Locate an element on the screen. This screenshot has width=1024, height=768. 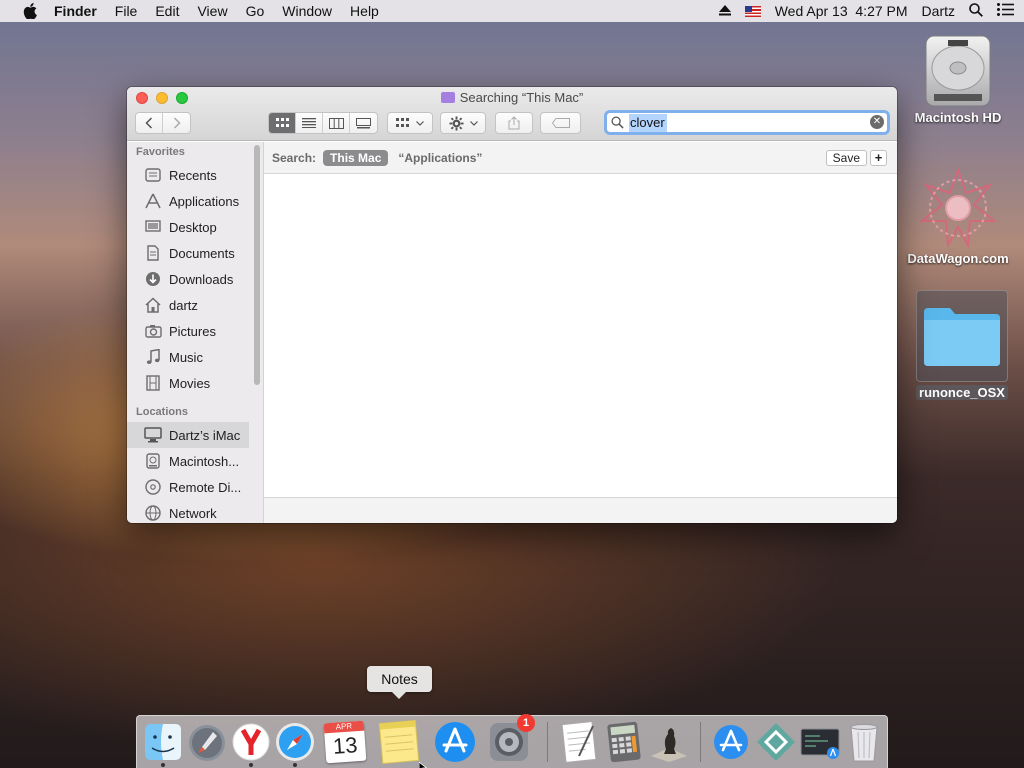
desktop-icon-runonce: runonce_OSX is located at coordinates (962, 345).